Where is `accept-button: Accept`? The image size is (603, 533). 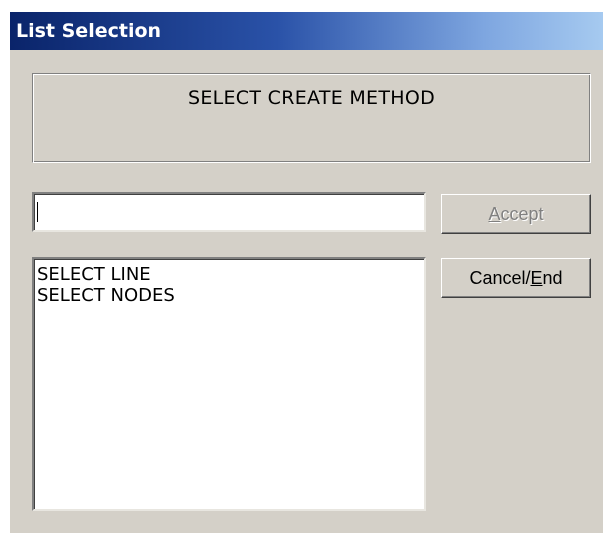
accept-button: Accept is located at coordinates (516, 214).